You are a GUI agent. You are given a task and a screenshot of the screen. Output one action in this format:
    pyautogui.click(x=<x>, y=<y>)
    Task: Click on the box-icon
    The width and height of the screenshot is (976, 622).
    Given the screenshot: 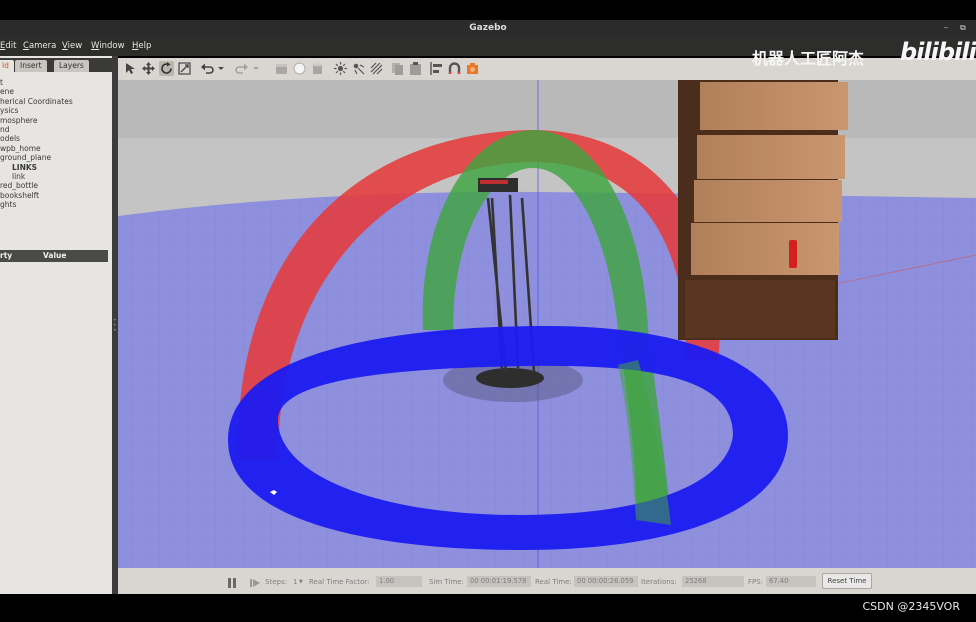 What is the action you would take?
    pyautogui.click(x=281, y=68)
    